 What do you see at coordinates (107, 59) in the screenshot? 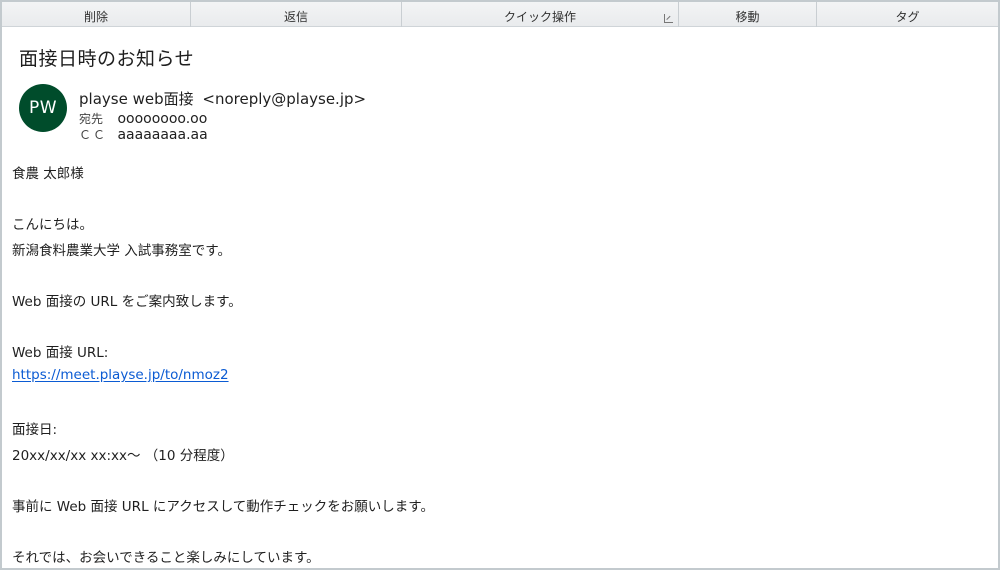
I see `email-subject: 面接日時のお知らせ` at bounding box center [107, 59].